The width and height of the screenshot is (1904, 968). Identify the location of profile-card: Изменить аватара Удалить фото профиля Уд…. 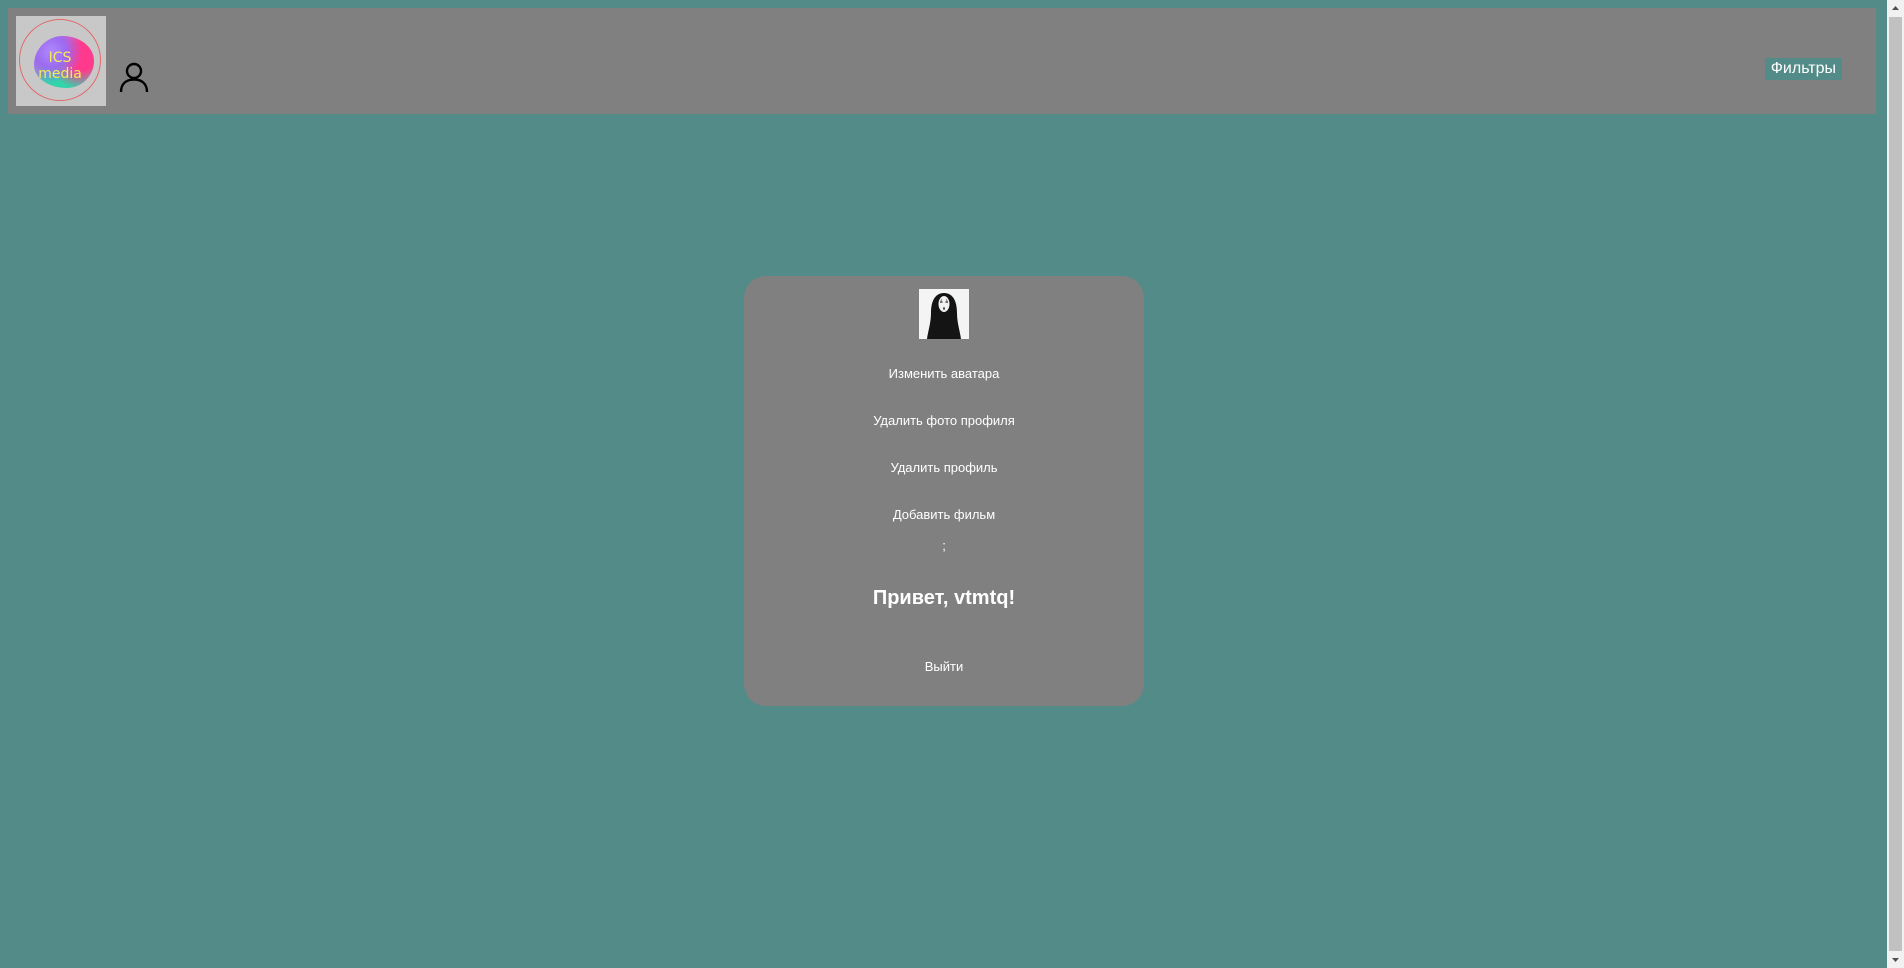
(944, 491).